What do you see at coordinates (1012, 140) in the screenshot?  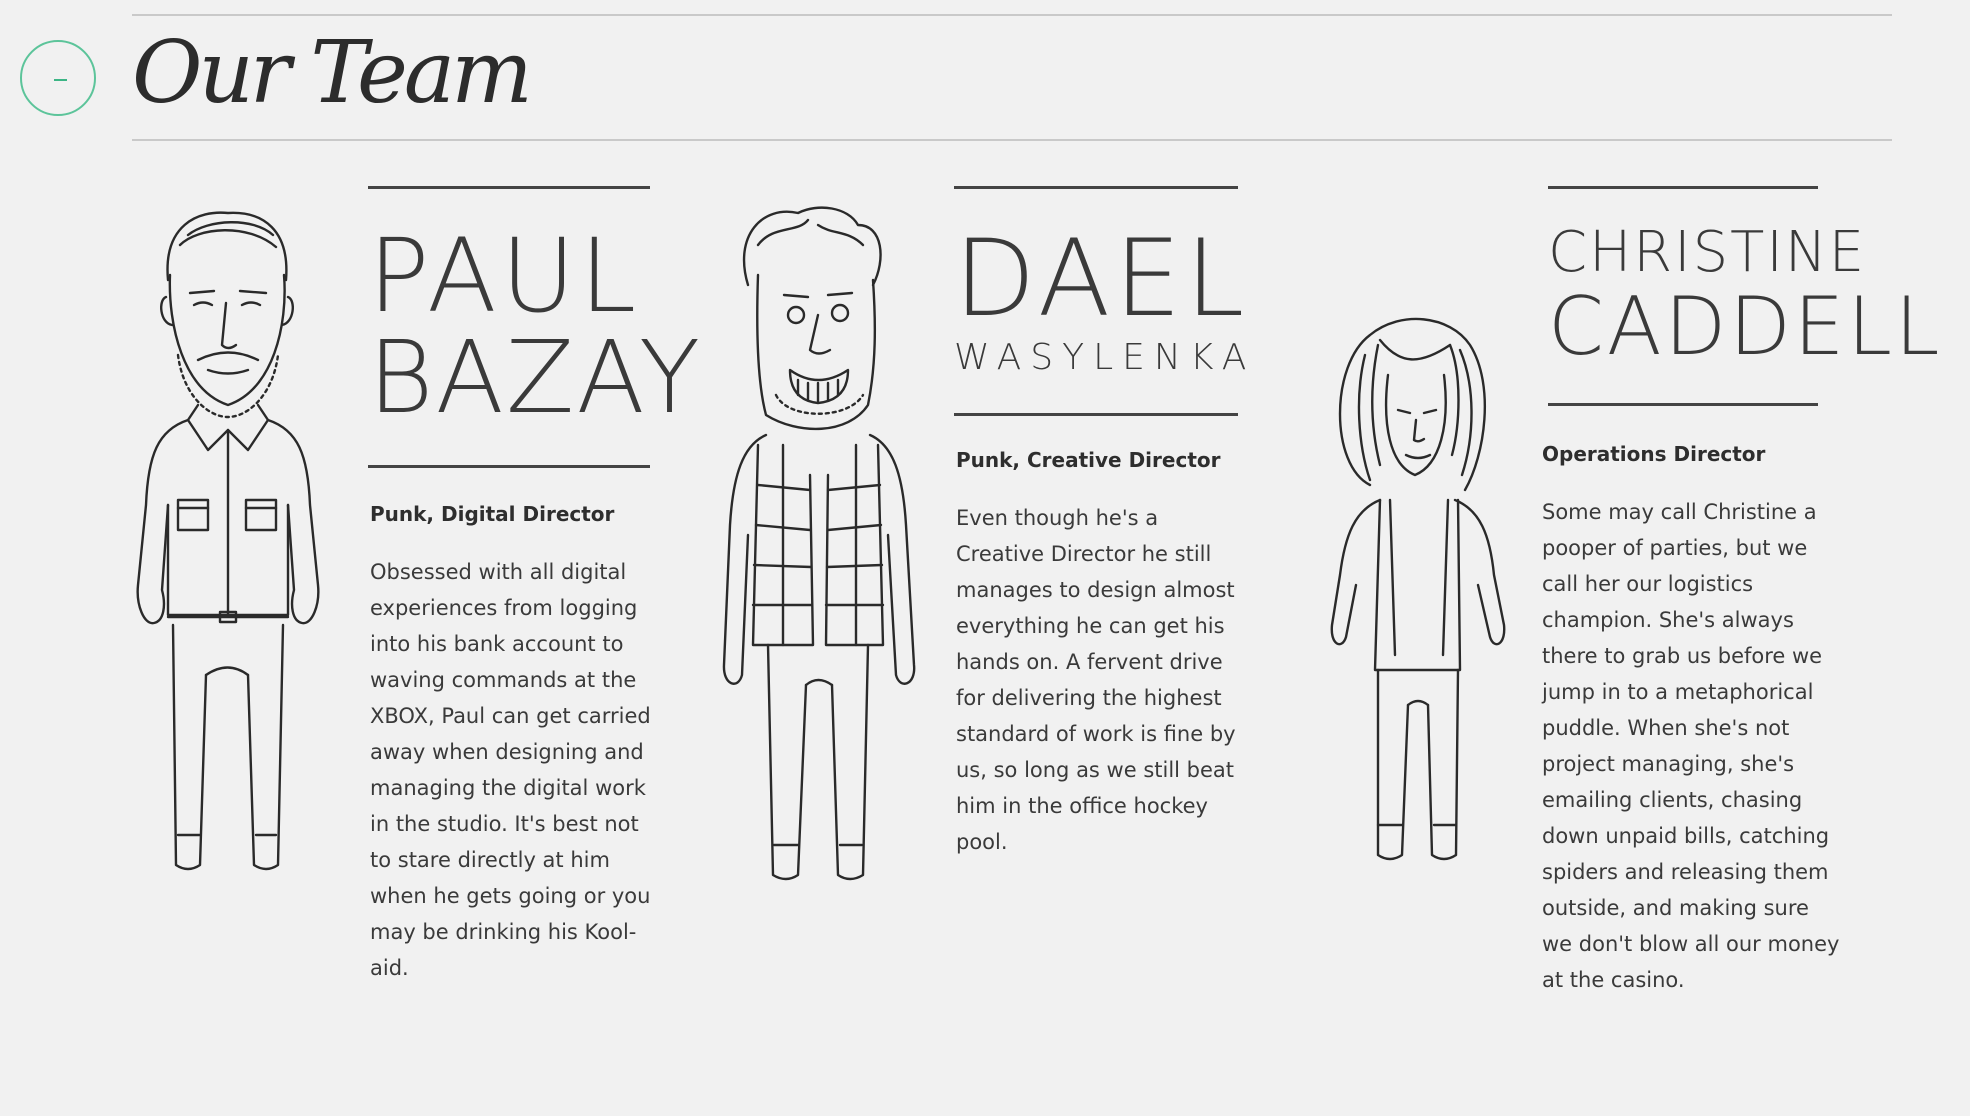 I see `header-bottom-rule` at bounding box center [1012, 140].